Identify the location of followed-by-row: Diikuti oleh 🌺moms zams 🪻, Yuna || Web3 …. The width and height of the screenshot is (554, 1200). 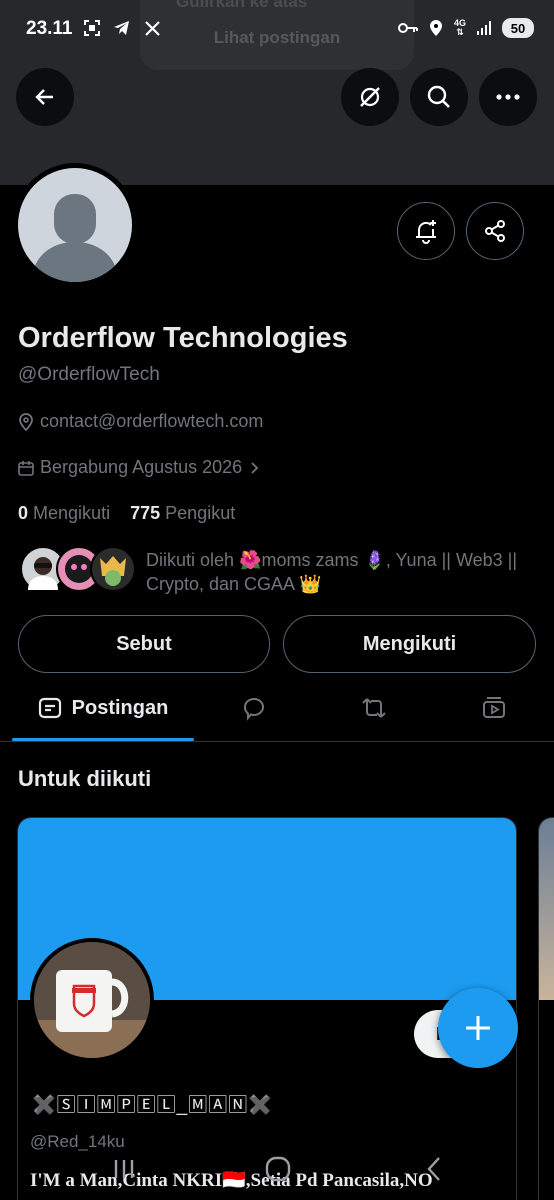
(280, 571).